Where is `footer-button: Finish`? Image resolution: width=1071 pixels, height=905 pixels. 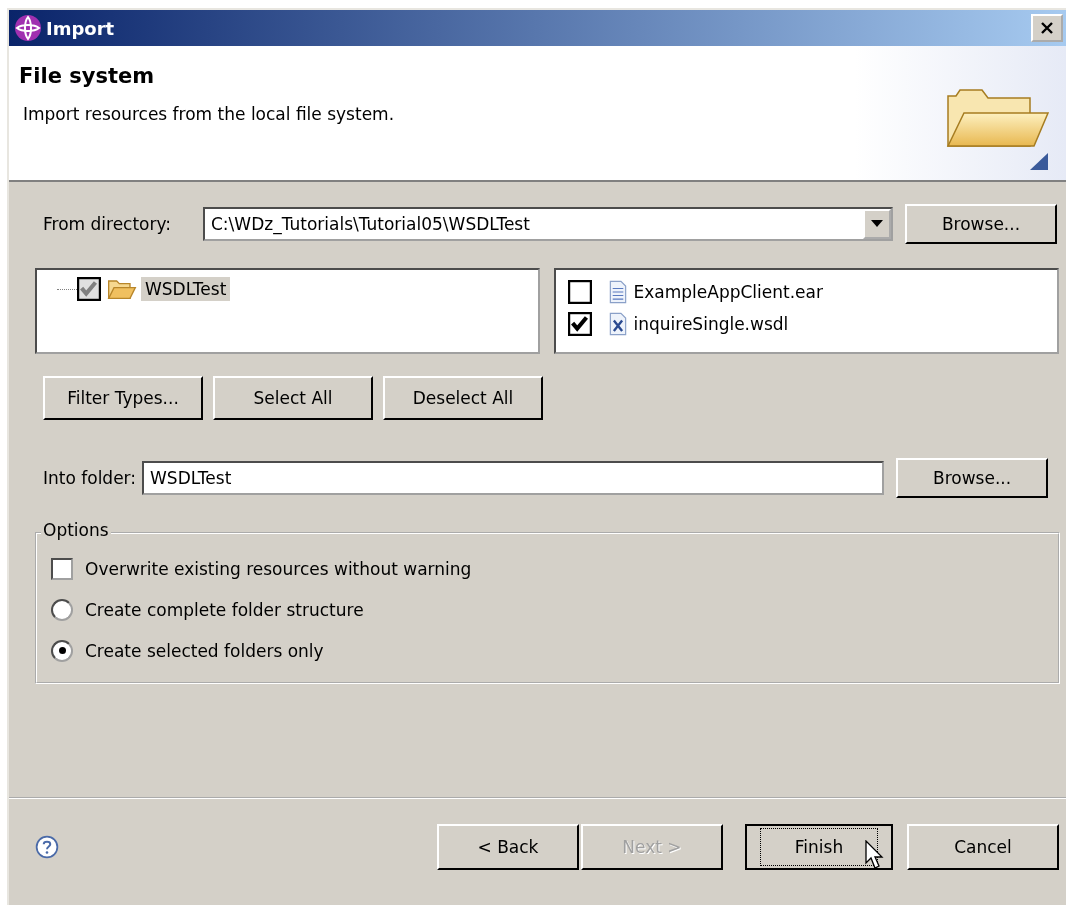 footer-button: Finish is located at coordinates (819, 847).